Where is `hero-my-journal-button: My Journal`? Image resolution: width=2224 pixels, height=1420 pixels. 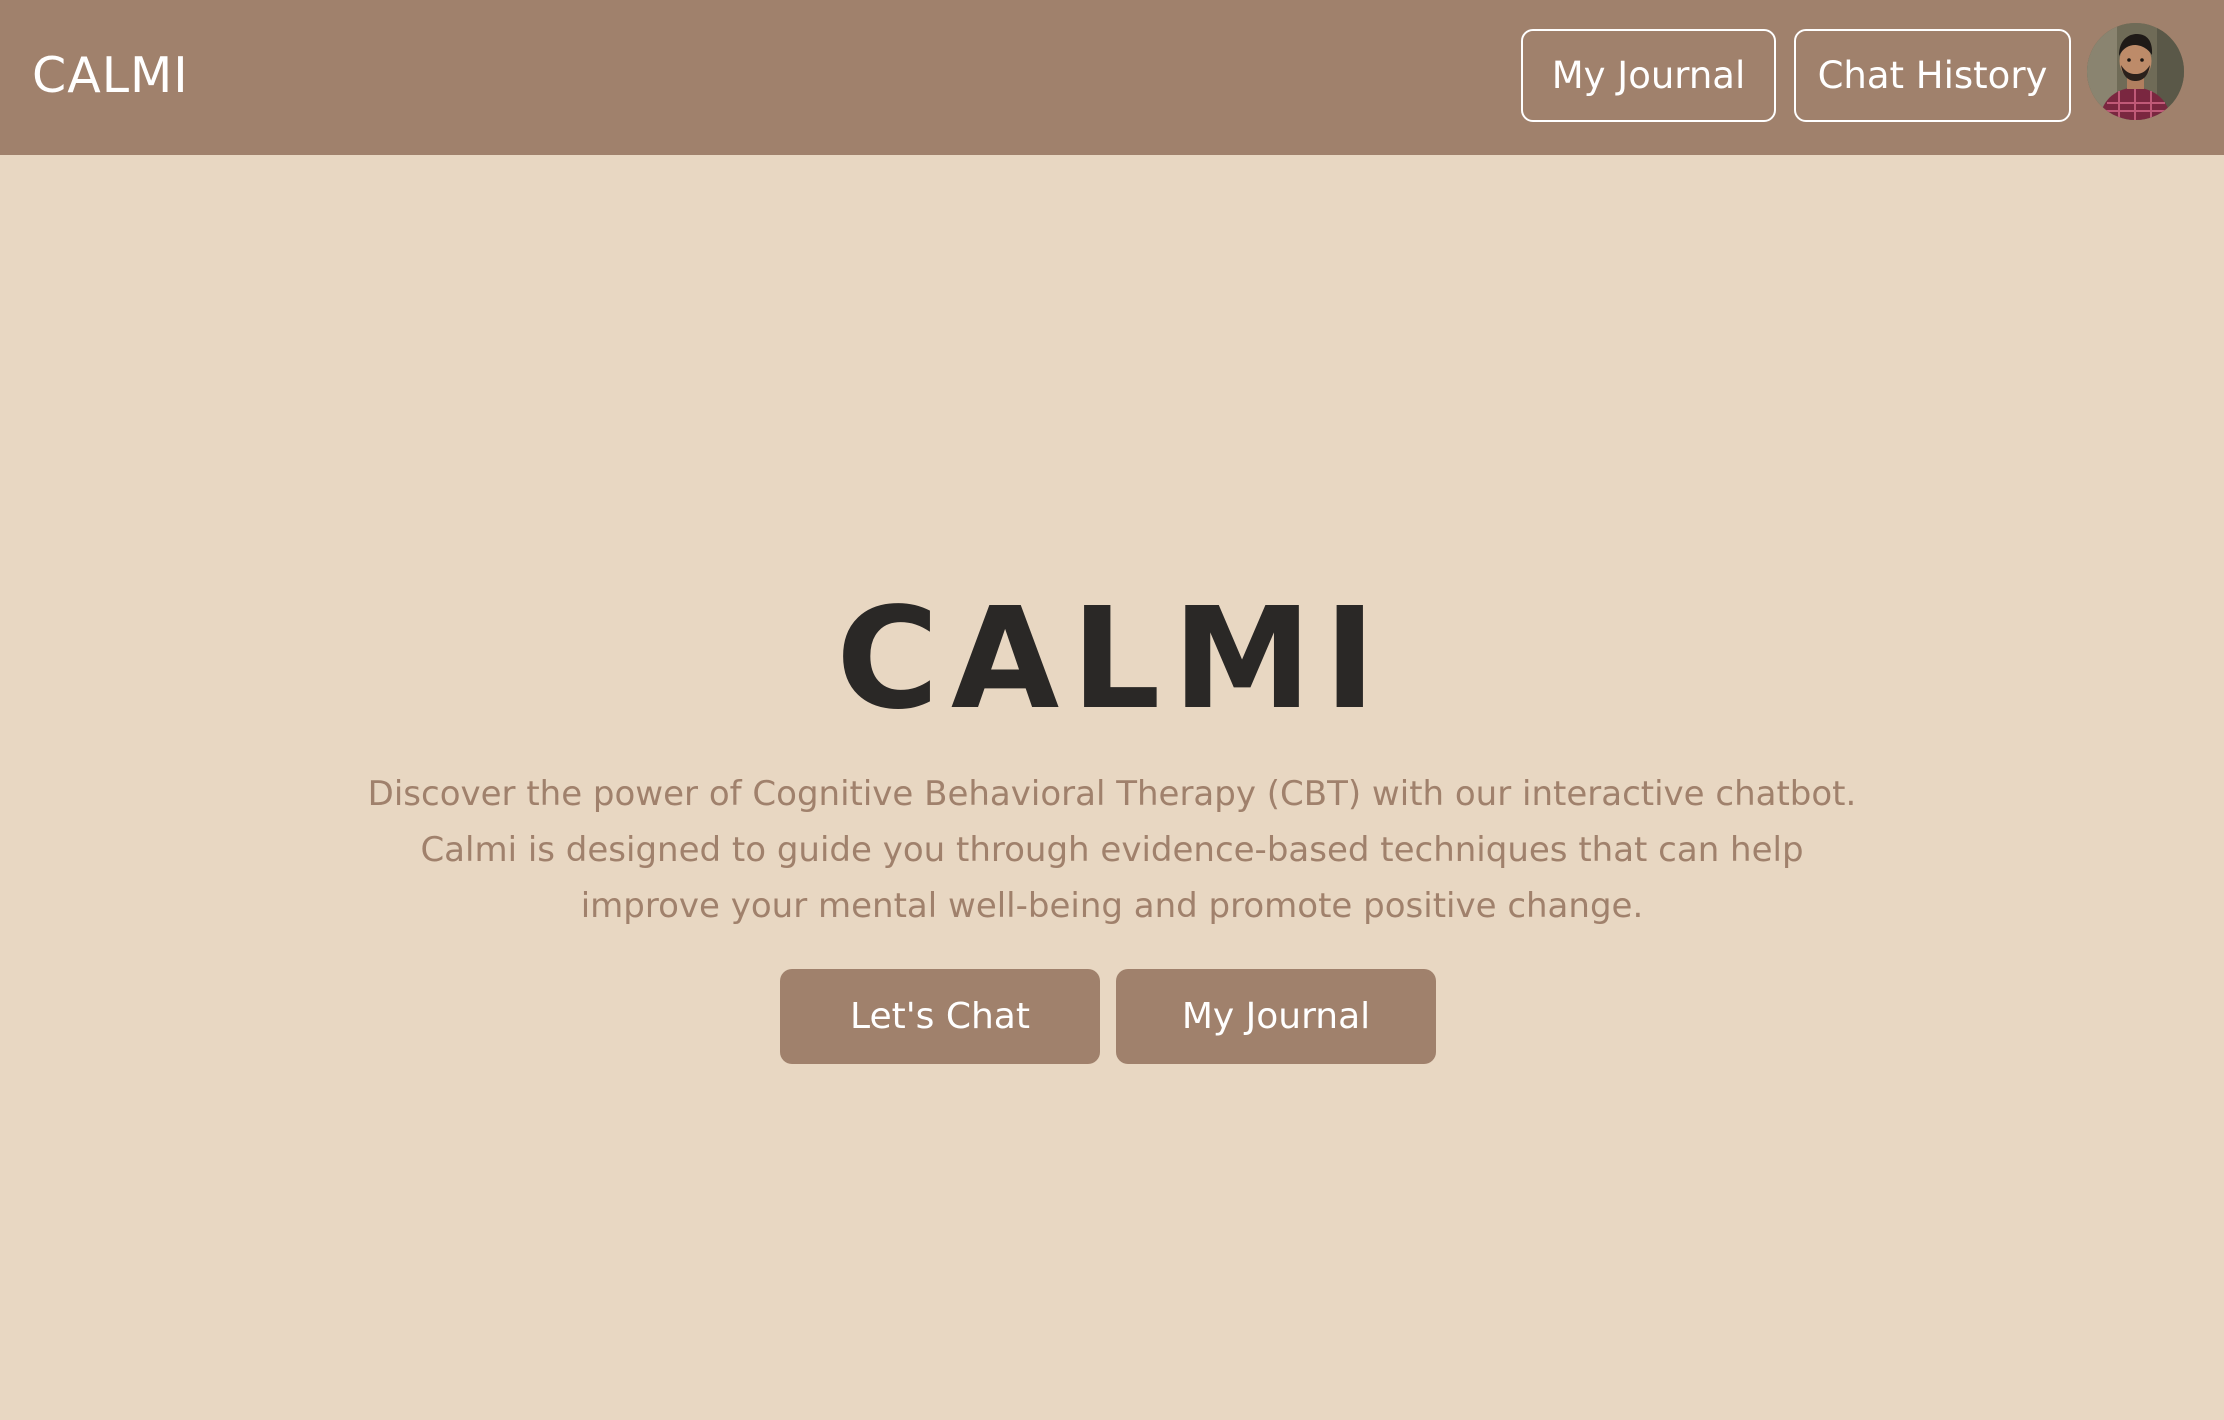 hero-my-journal-button: My Journal is located at coordinates (1276, 1016).